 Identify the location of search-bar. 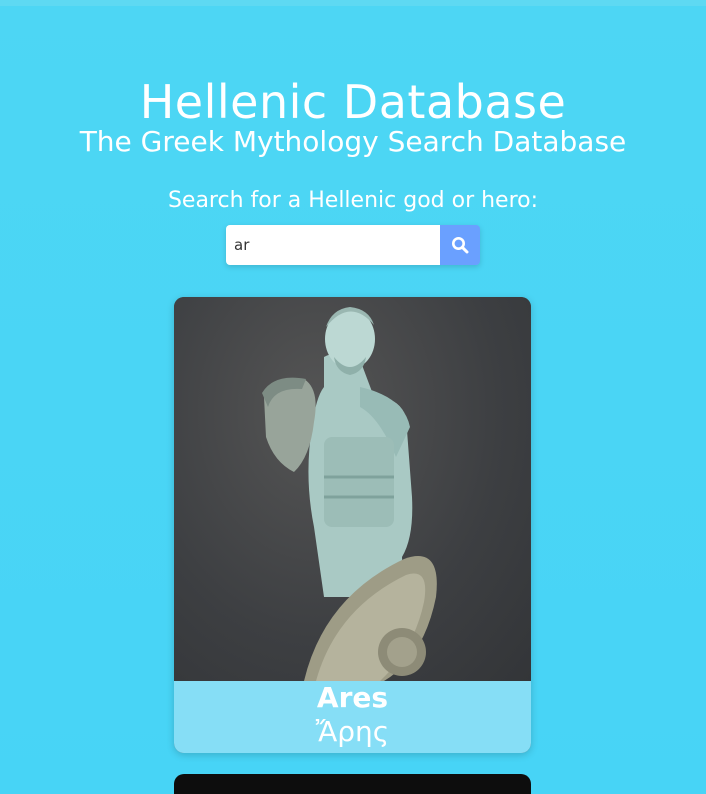
(353, 245).